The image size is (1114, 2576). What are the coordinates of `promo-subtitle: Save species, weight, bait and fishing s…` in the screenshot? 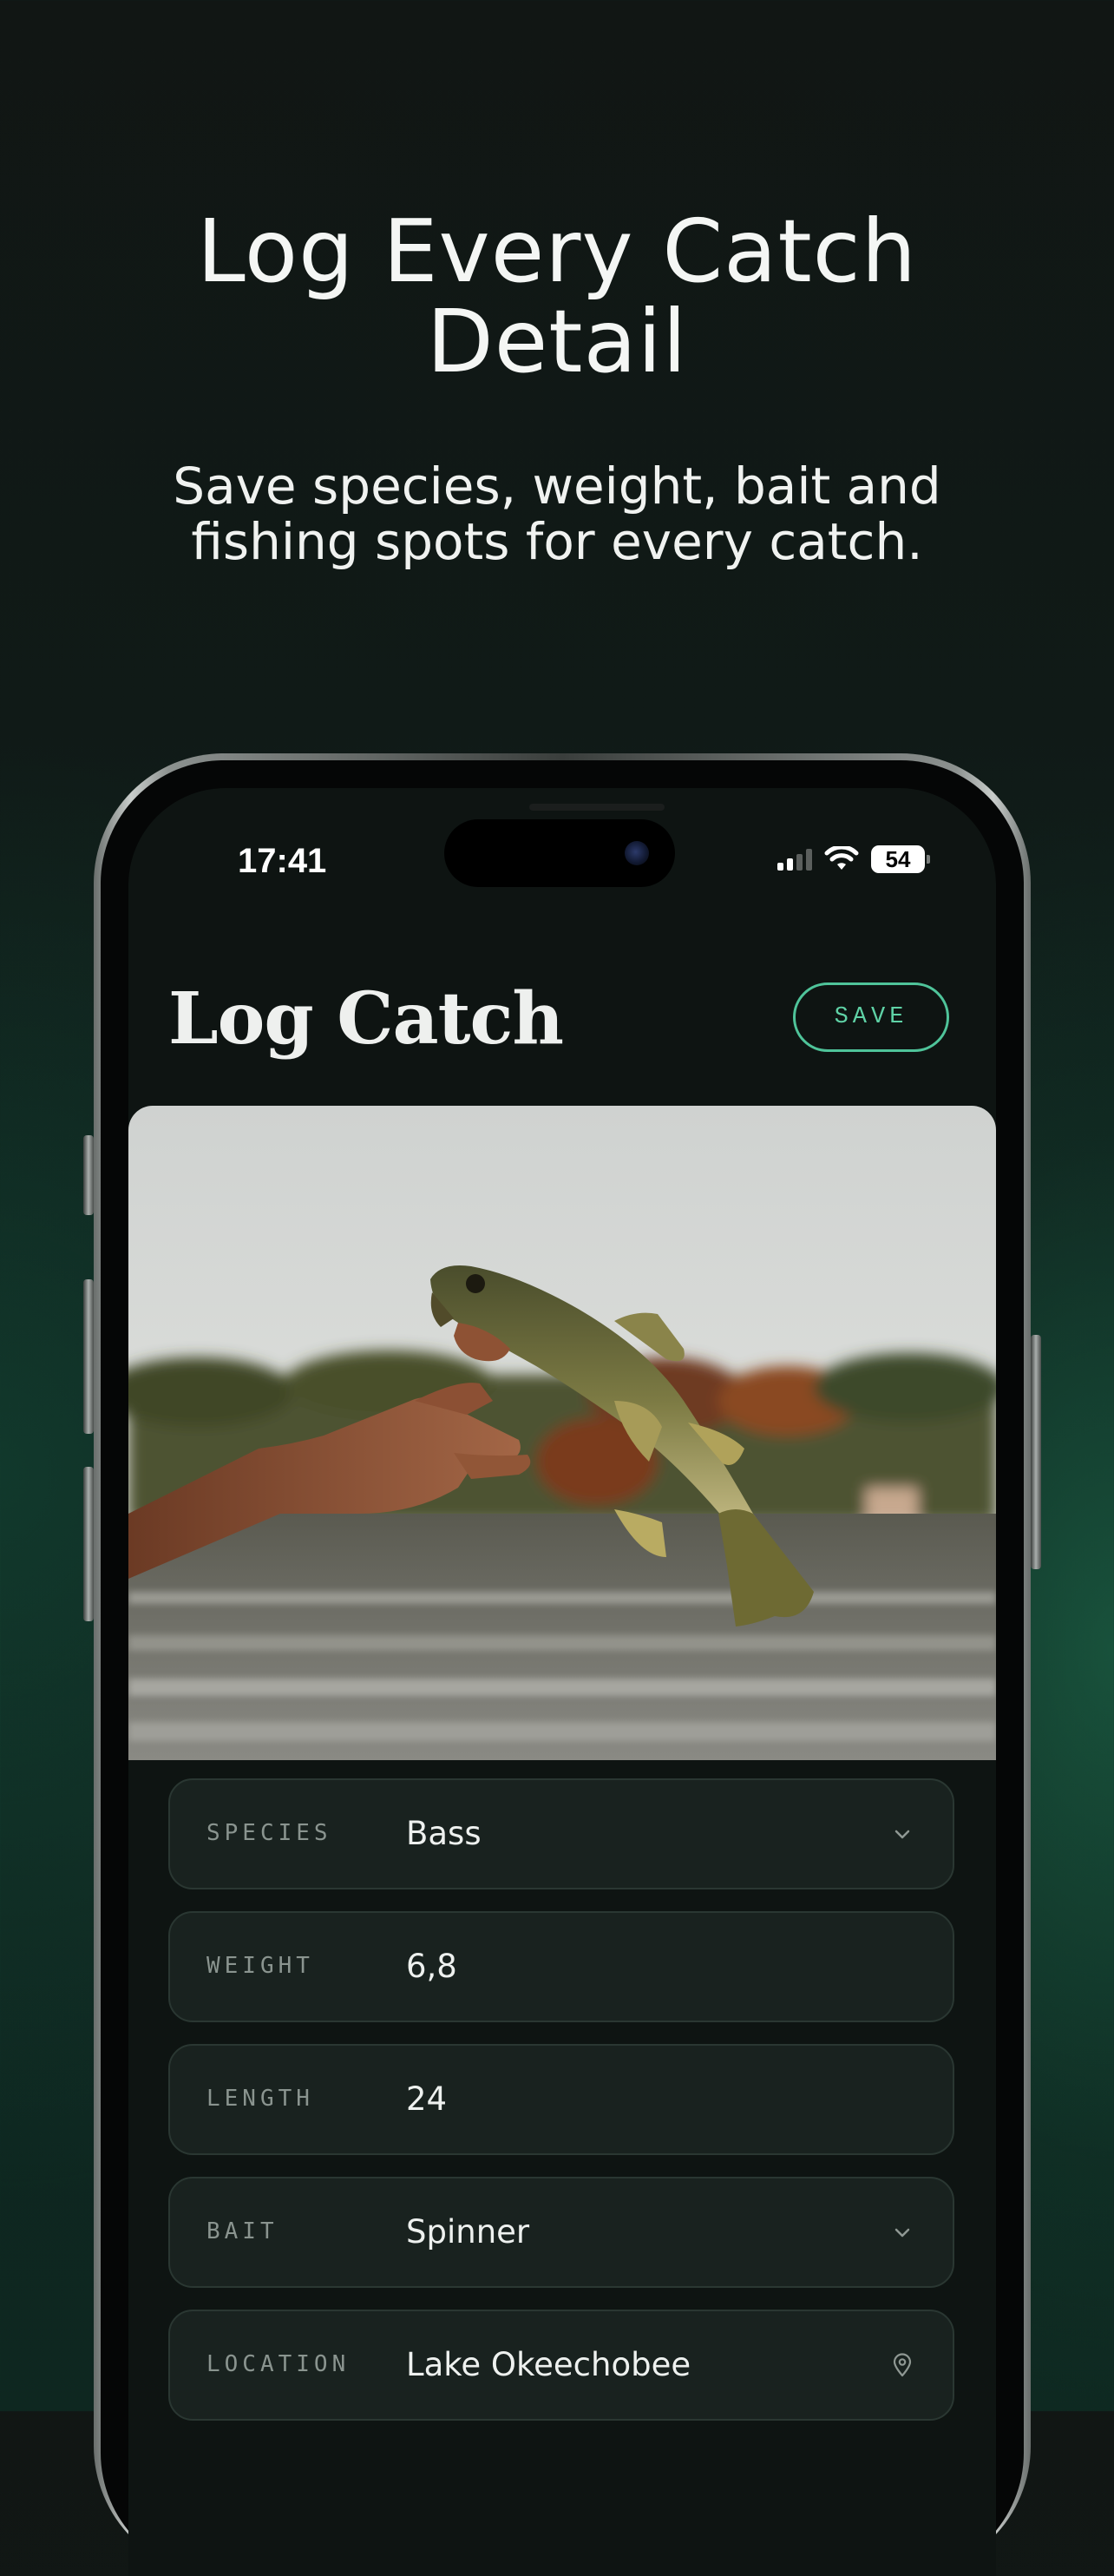 It's located at (557, 513).